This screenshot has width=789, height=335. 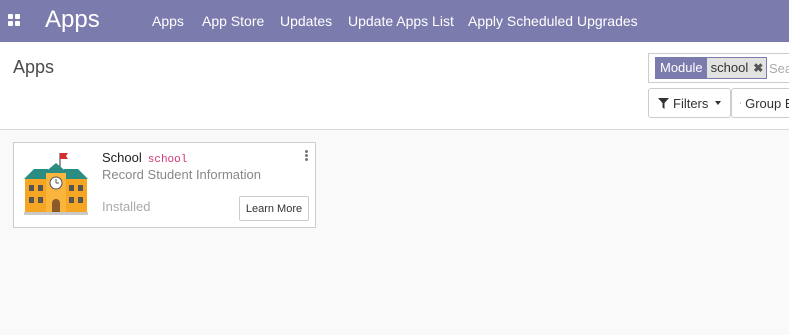 I want to click on facet-value-wrapper: school ✖, so click(x=736, y=68).